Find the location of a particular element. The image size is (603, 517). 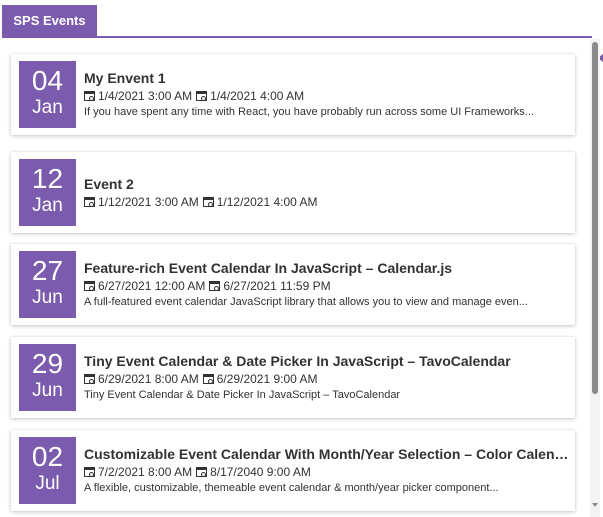

event-title: Event 2 is located at coordinates (326, 184).